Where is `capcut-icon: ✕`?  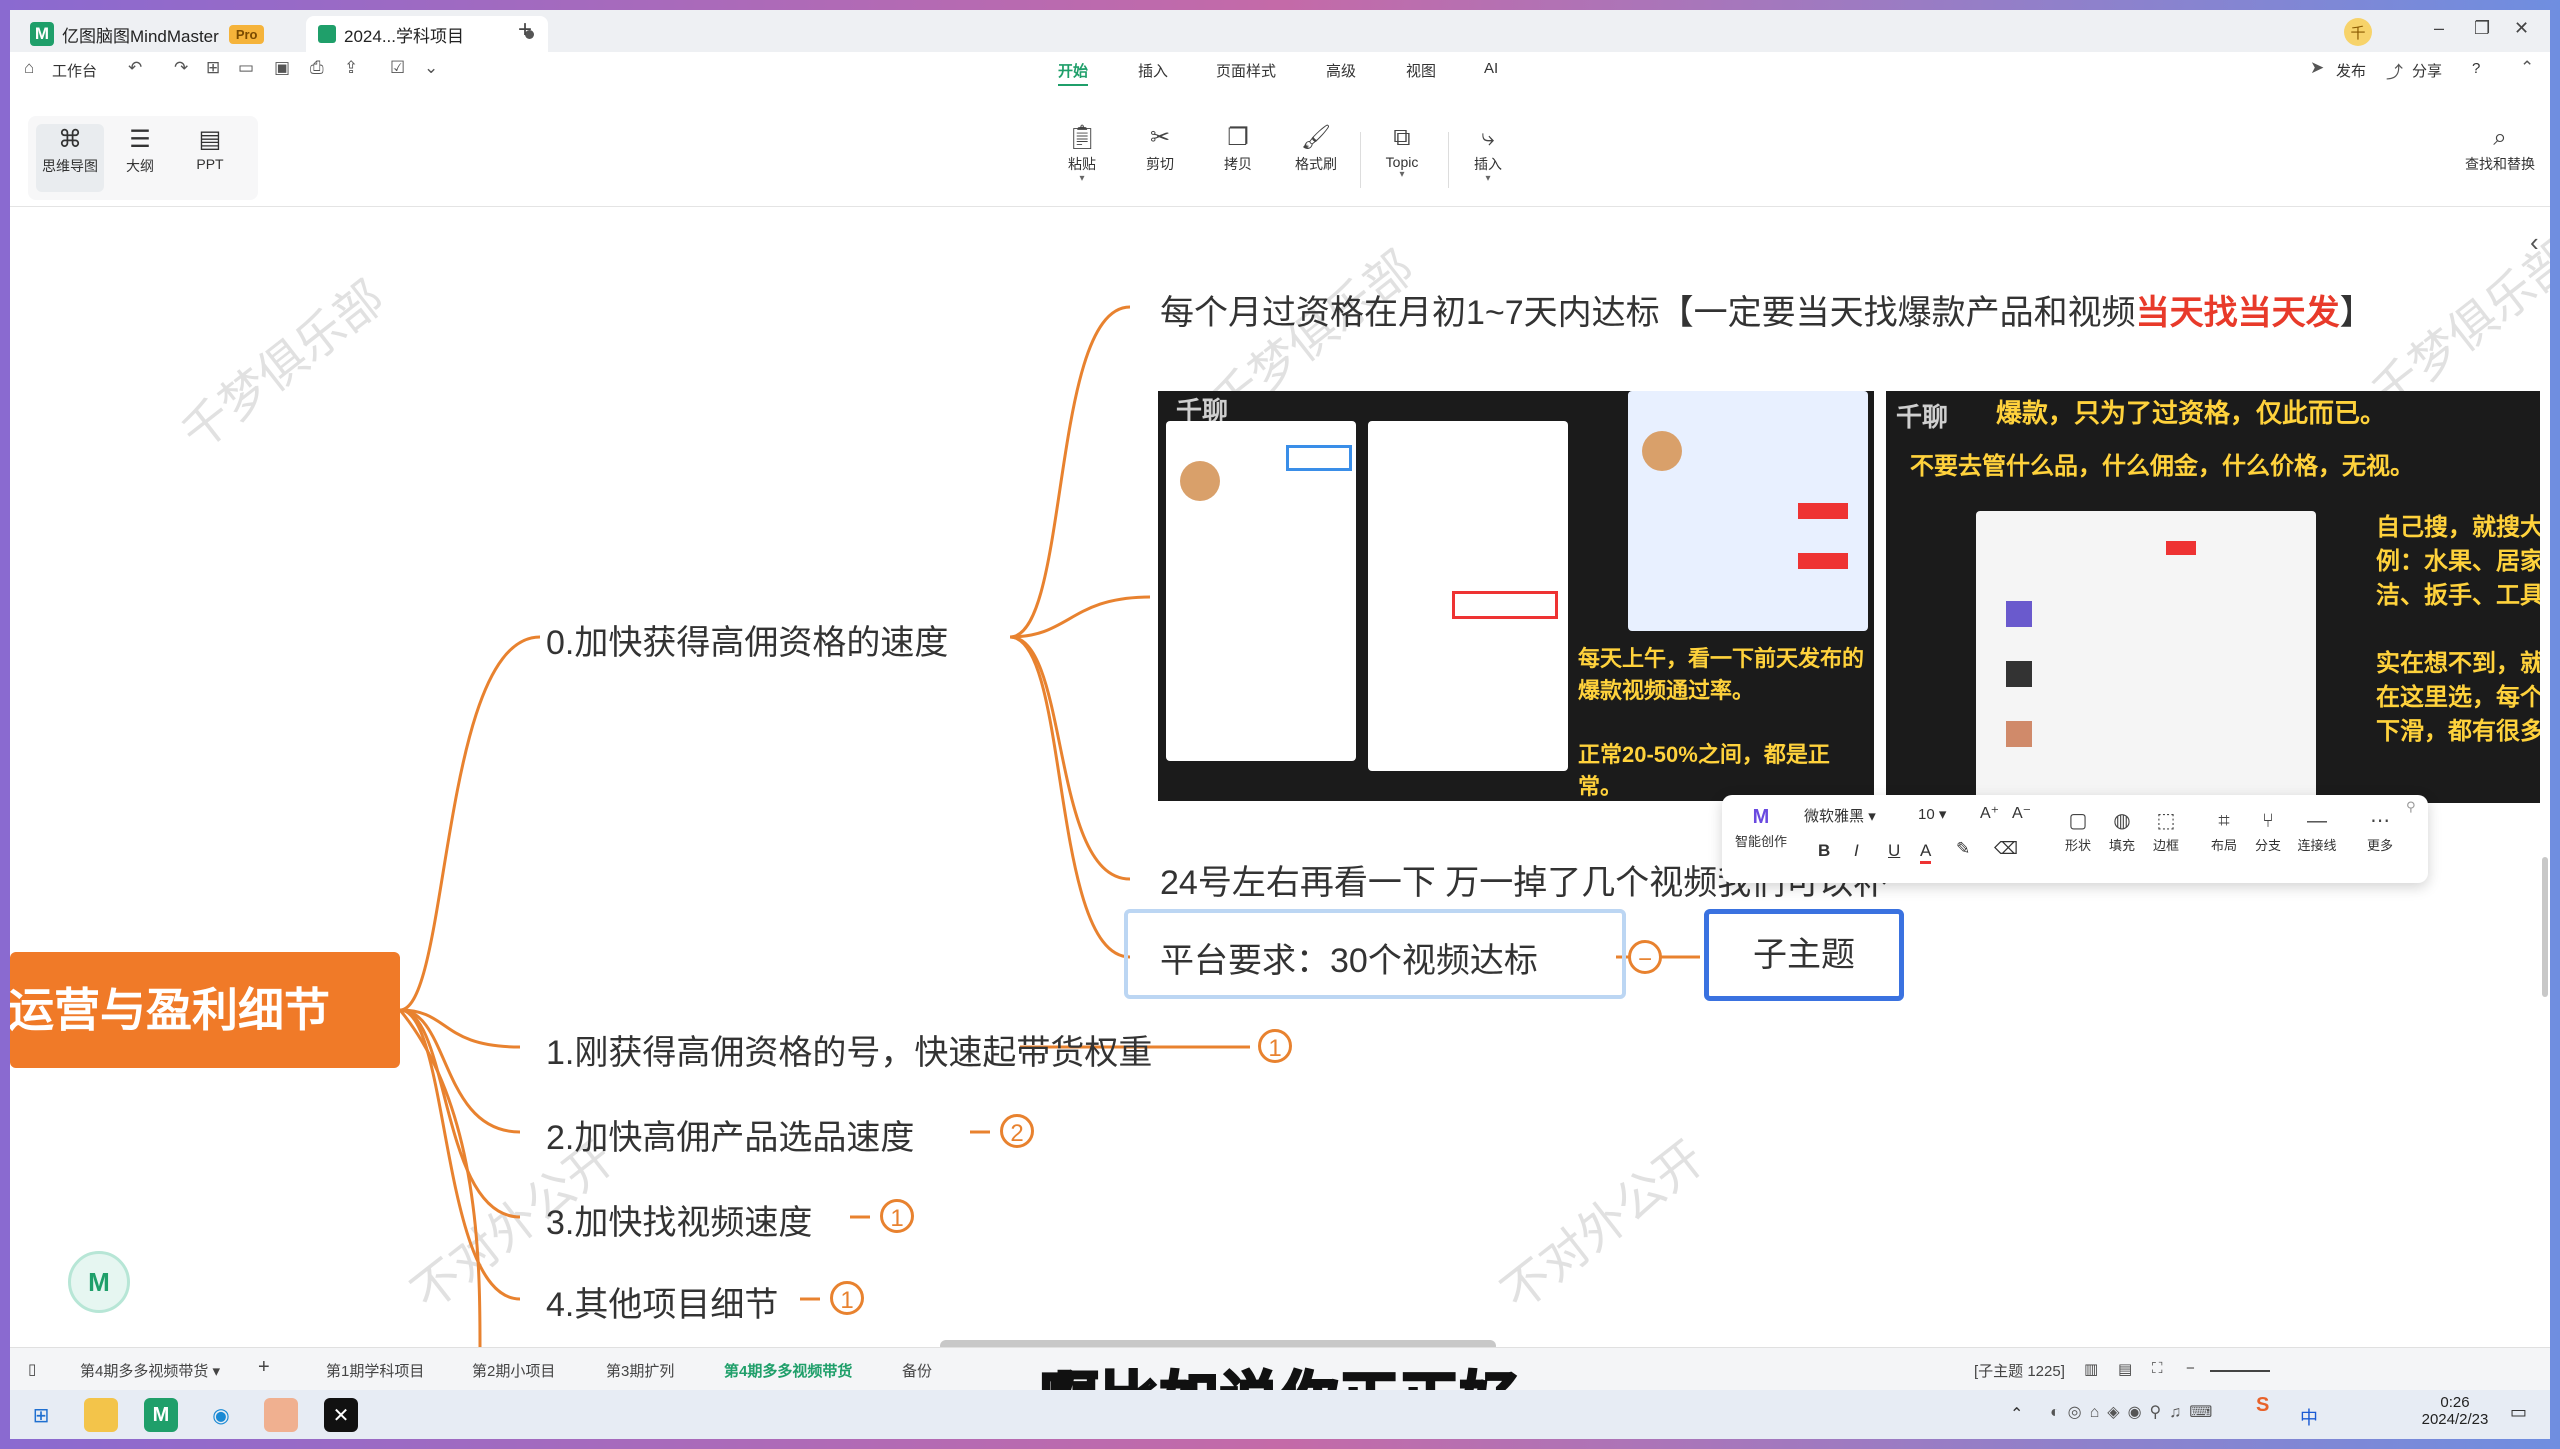 capcut-icon: ✕ is located at coordinates (341, 1415).